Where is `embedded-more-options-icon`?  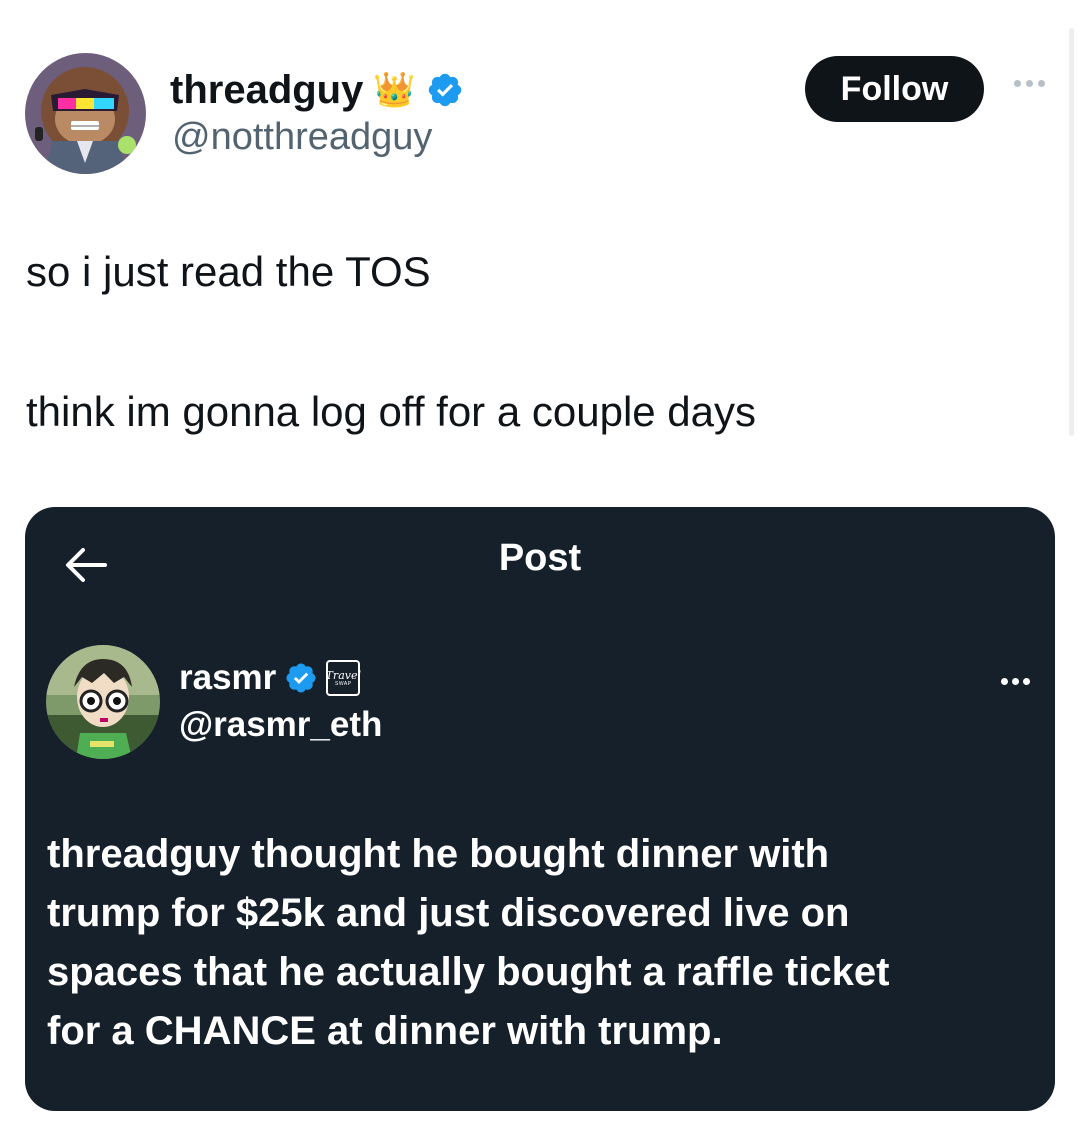
embedded-more-options-icon is located at coordinates (1015, 681).